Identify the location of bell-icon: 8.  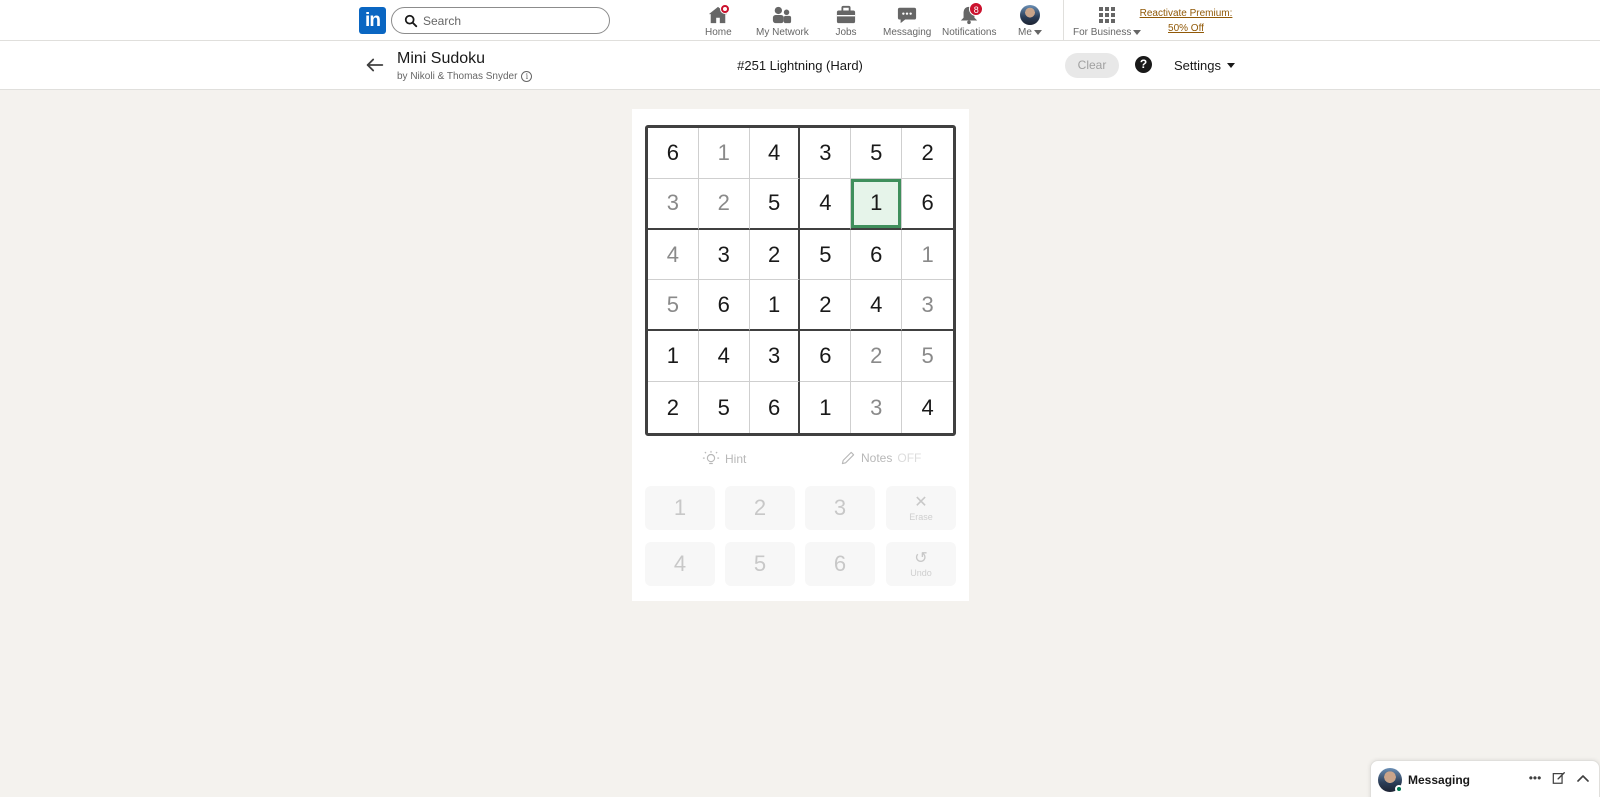
(970, 14).